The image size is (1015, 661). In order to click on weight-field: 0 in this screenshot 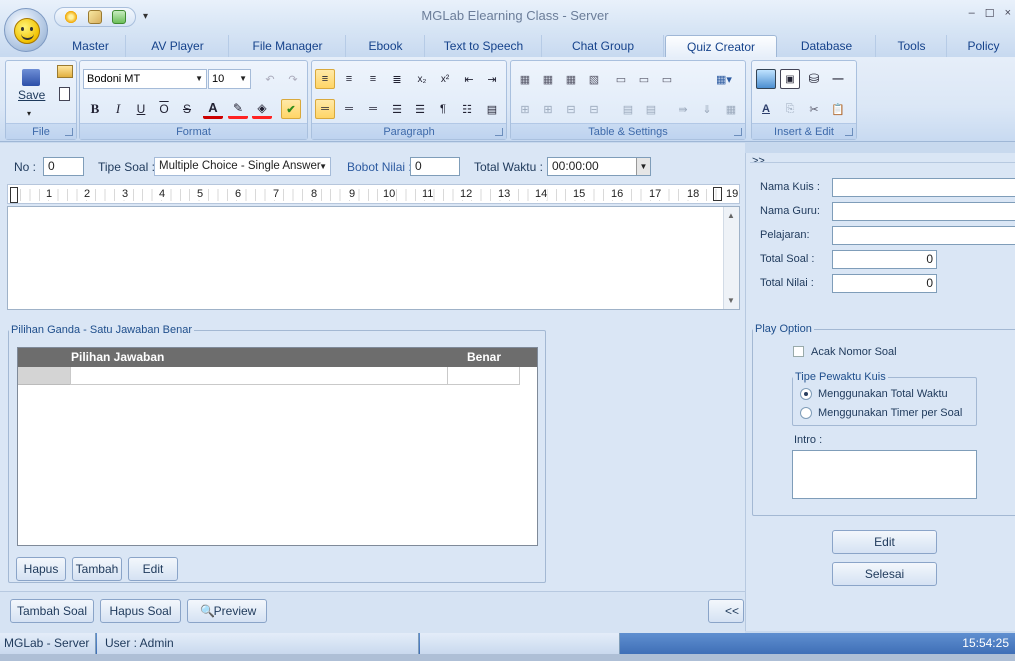, I will do `click(435, 166)`.